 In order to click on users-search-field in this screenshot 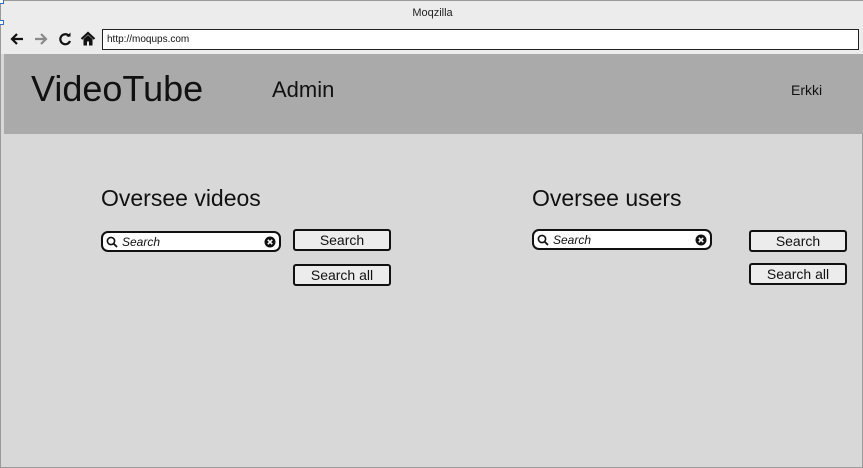, I will do `click(622, 239)`.